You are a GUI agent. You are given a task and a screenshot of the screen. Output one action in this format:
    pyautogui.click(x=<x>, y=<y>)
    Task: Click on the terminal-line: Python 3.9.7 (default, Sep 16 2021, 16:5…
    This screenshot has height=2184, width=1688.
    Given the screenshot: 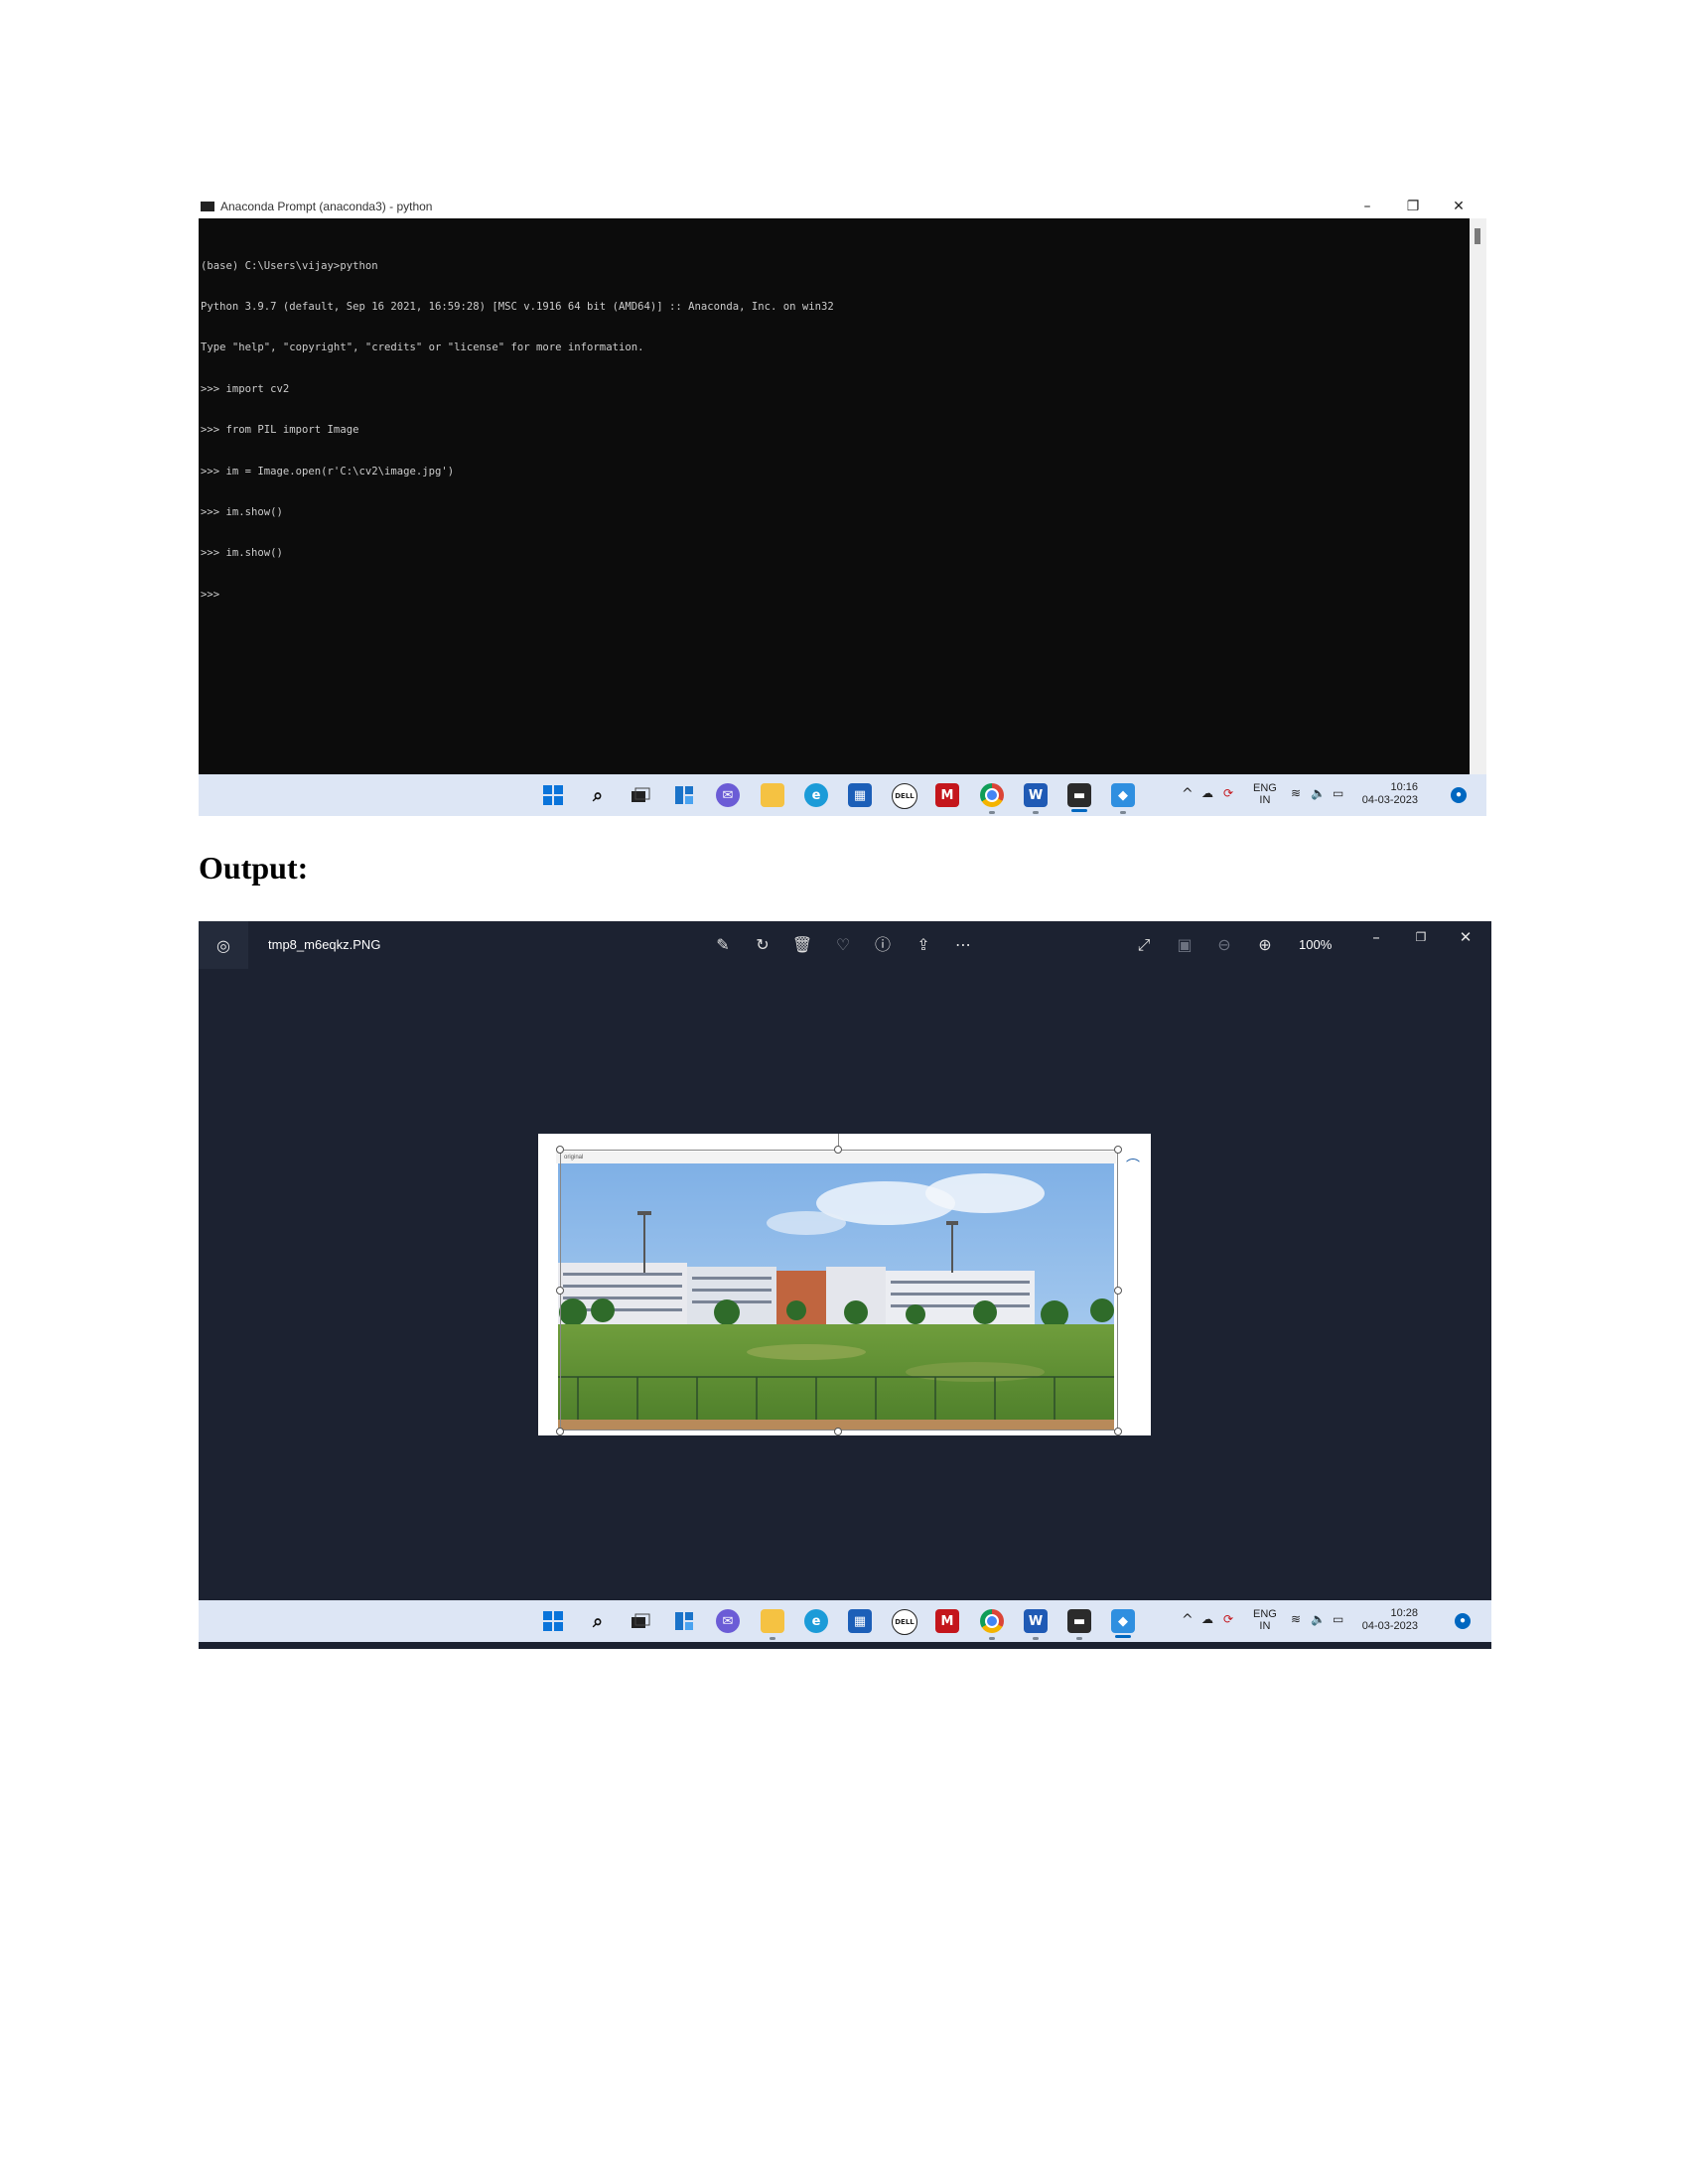 What is the action you would take?
    pyautogui.click(x=517, y=306)
    